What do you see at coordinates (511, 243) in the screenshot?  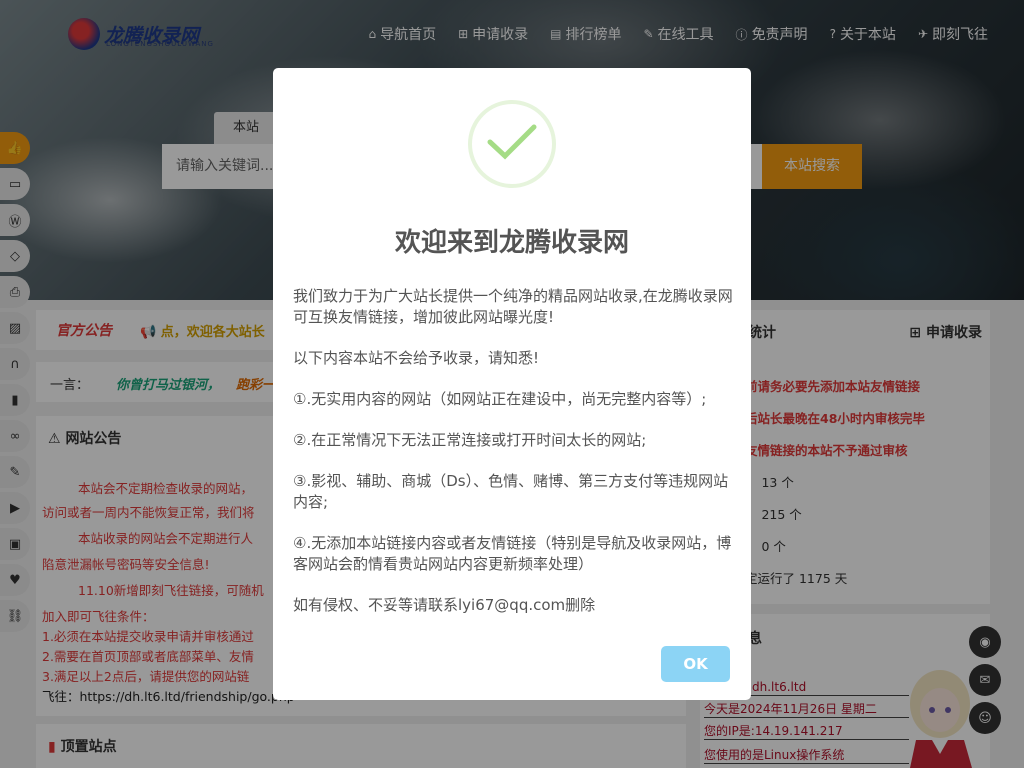 I see `modal-title: 欢迎来到龙腾收录网` at bounding box center [511, 243].